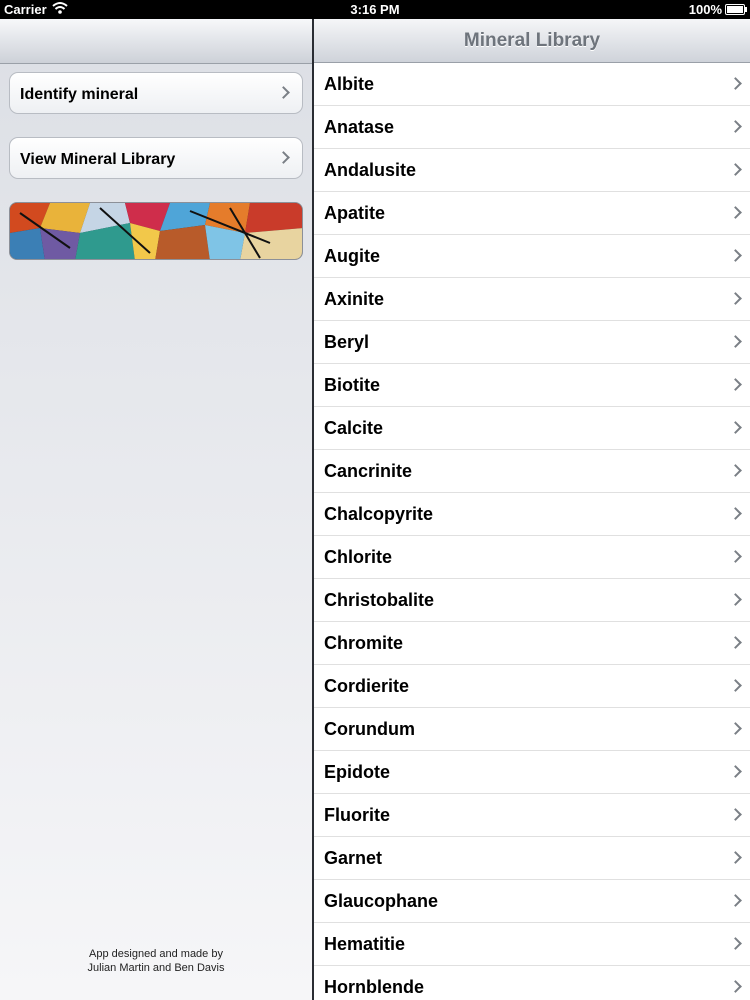 This screenshot has width=750, height=1000. What do you see at coordinates (156, 93) in the screenshot?
I see `identify-mineral-button: Identify mineral` at bounding box center [156, 93].